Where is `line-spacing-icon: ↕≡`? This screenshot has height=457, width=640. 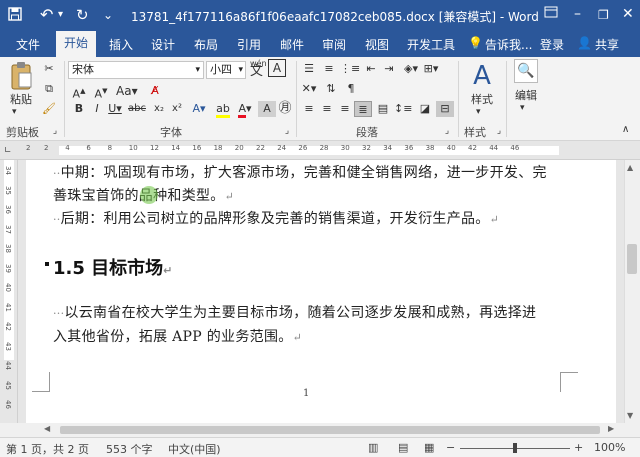 line-spacing-icon: ↕≡ is located at coordinates (403, 109).